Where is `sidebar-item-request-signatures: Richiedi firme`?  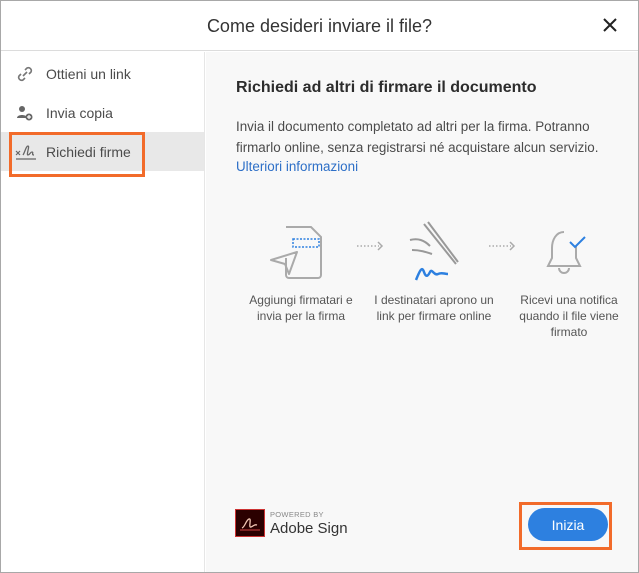
sidebar-item-request-signatures: Richiedi firme is located at coordinates (102, 151).